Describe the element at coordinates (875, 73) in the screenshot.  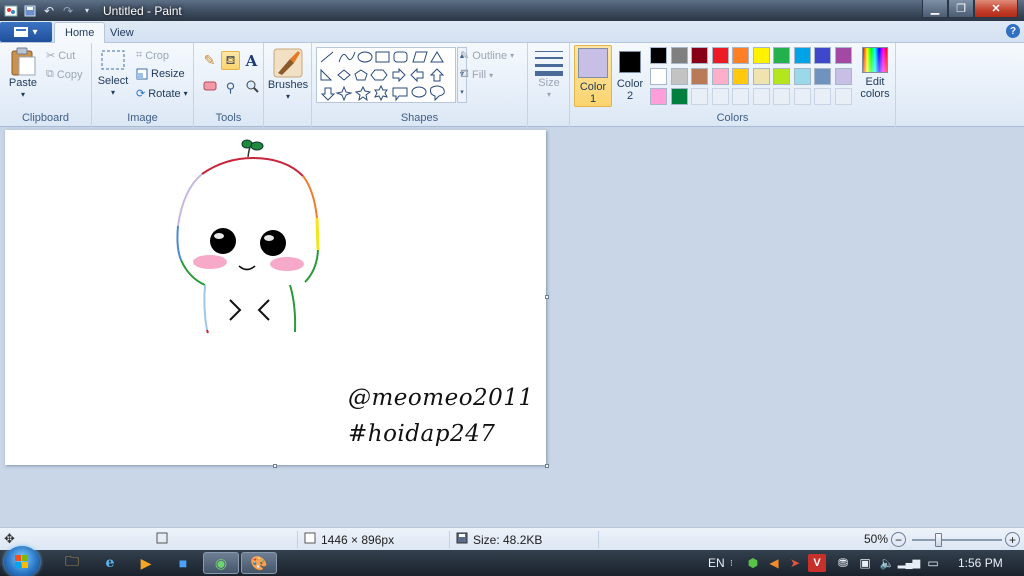
I see `edit-colors-button: Edit colors` at that location.